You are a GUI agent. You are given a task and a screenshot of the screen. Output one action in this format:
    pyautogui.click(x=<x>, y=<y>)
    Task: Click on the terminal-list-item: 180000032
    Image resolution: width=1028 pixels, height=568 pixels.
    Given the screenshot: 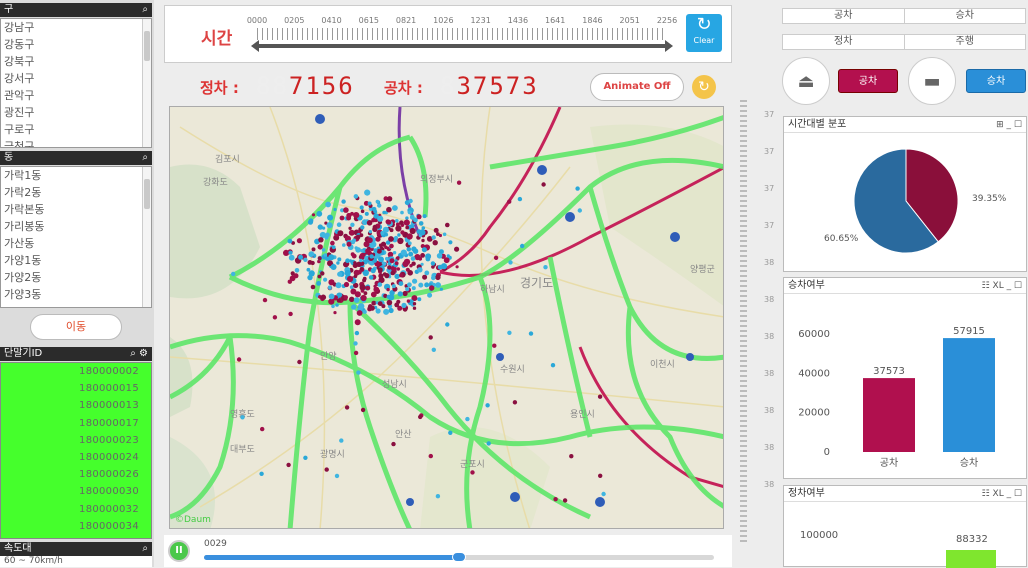 What is the action you would take?
    pyautogui.click(x=76, y=509)
    